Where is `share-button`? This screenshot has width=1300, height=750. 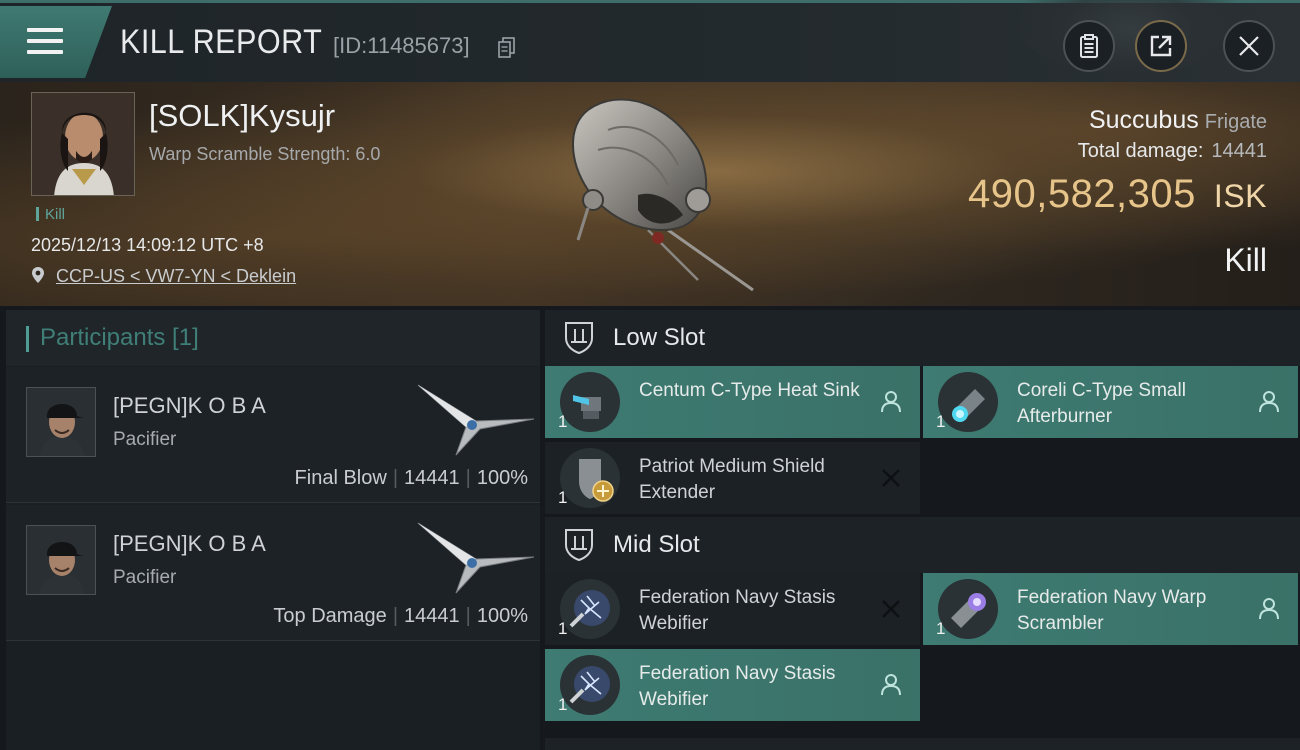
share-button is located at coordinates (1161, 46).